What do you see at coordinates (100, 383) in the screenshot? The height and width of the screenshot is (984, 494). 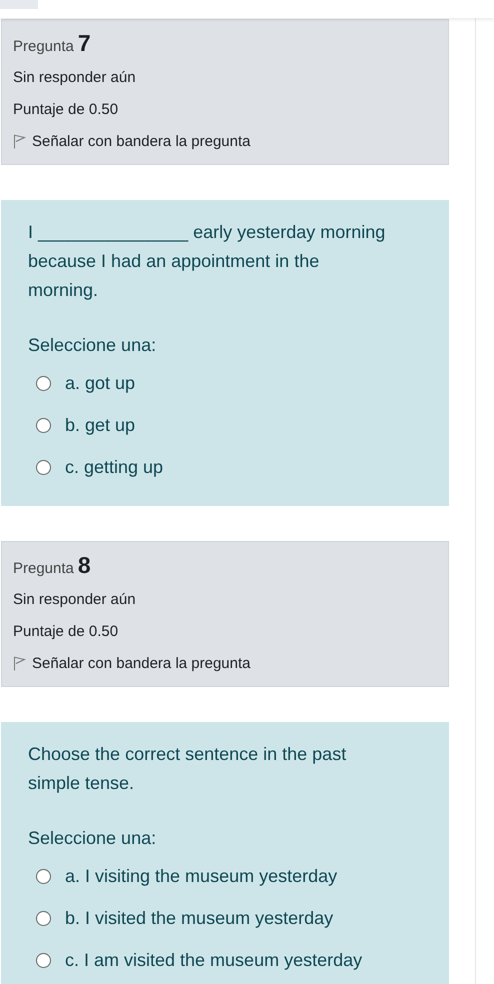 I see `option-label: a. got up` at bounding box center [100, 383].